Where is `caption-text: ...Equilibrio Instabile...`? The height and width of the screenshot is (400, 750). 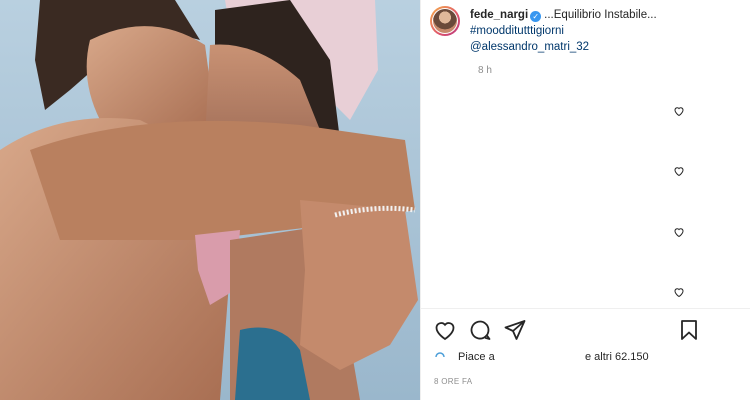
caption-text: ...Equilibrio Instabile... is located at coordinates (600, 15).